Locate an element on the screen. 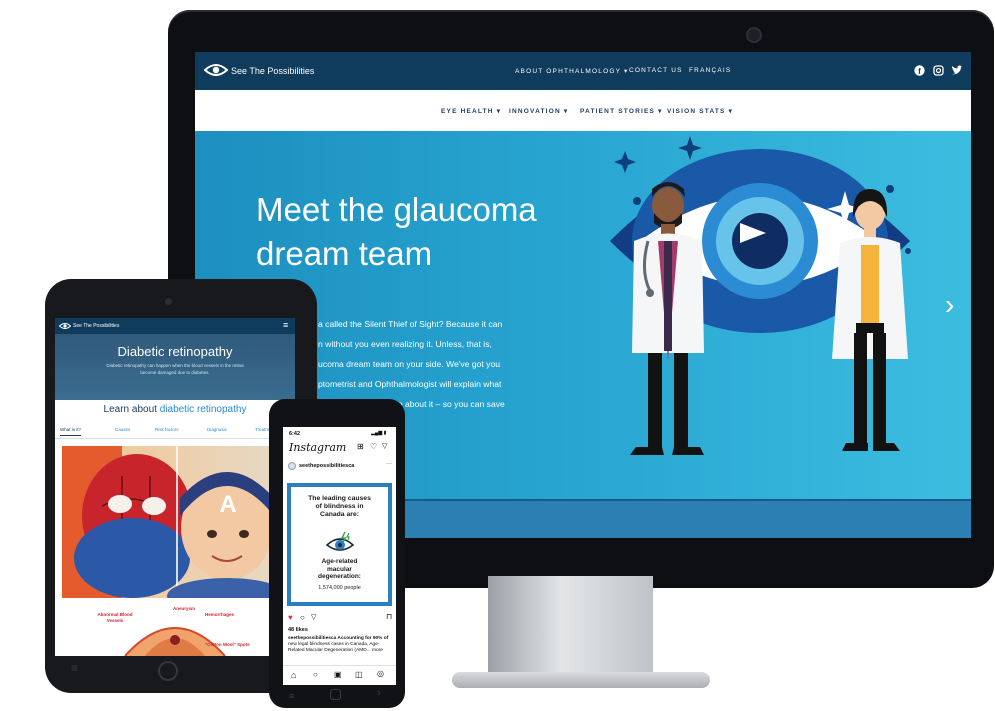 Image resolution: width=995 pixels, height=711 pixels. tablet-hero-subtitle-2: become damaged due to diabetes. is located at coordinates (175, 372).